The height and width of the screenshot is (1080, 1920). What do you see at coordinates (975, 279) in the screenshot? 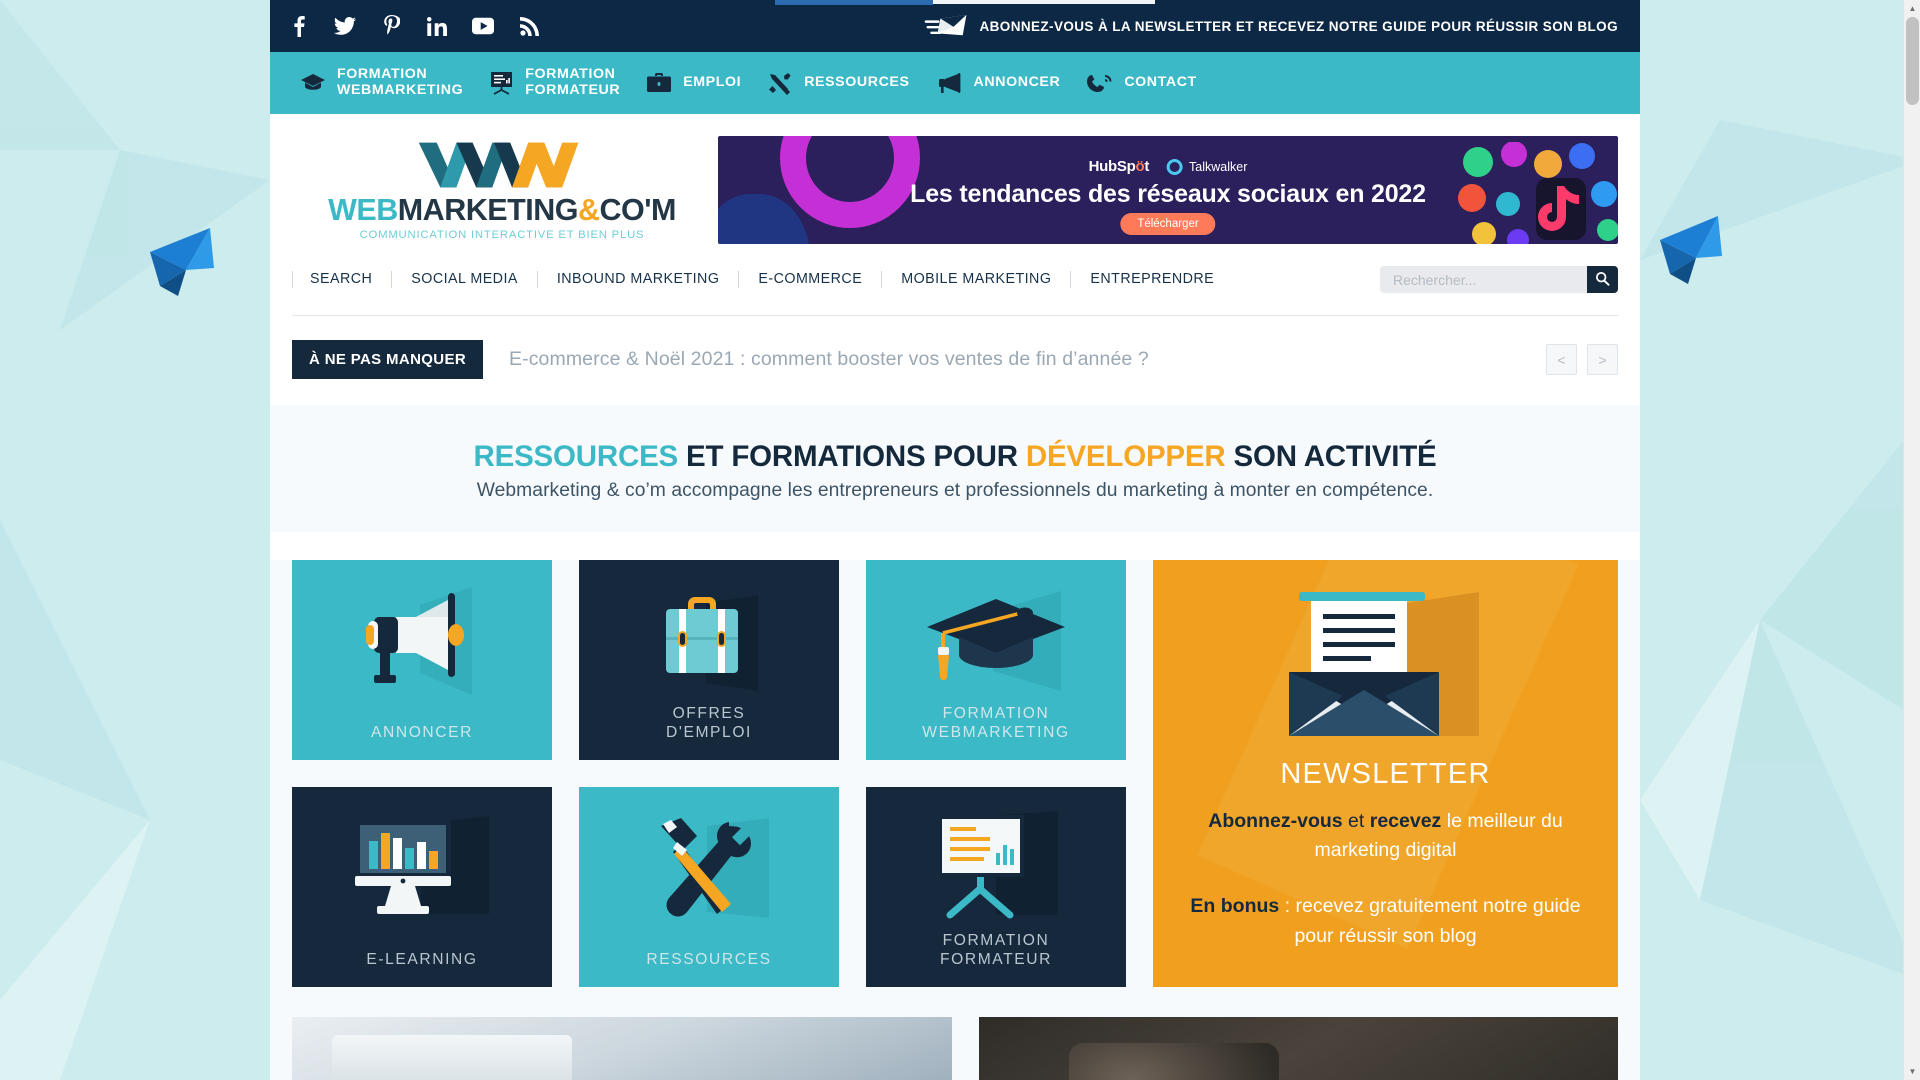
I see `cat-mobile-marketing: MOBILE MARKETING` at bounding box center [975, 279].